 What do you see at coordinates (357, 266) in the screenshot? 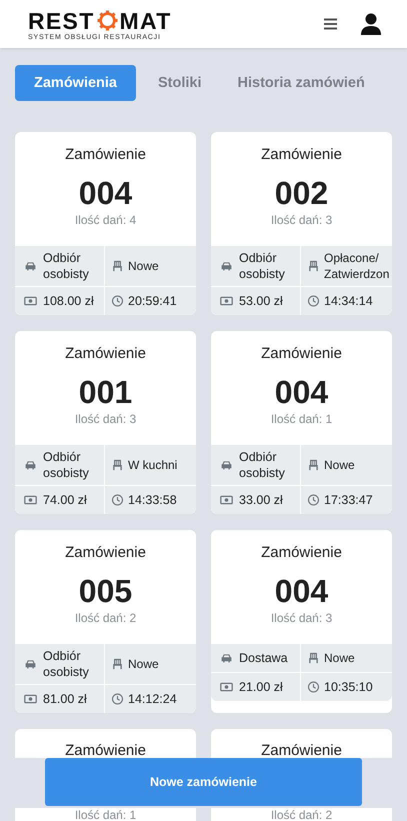
I see `order-status: Opłacone/ Zatwierdzon` at bounding box center [357, 266].